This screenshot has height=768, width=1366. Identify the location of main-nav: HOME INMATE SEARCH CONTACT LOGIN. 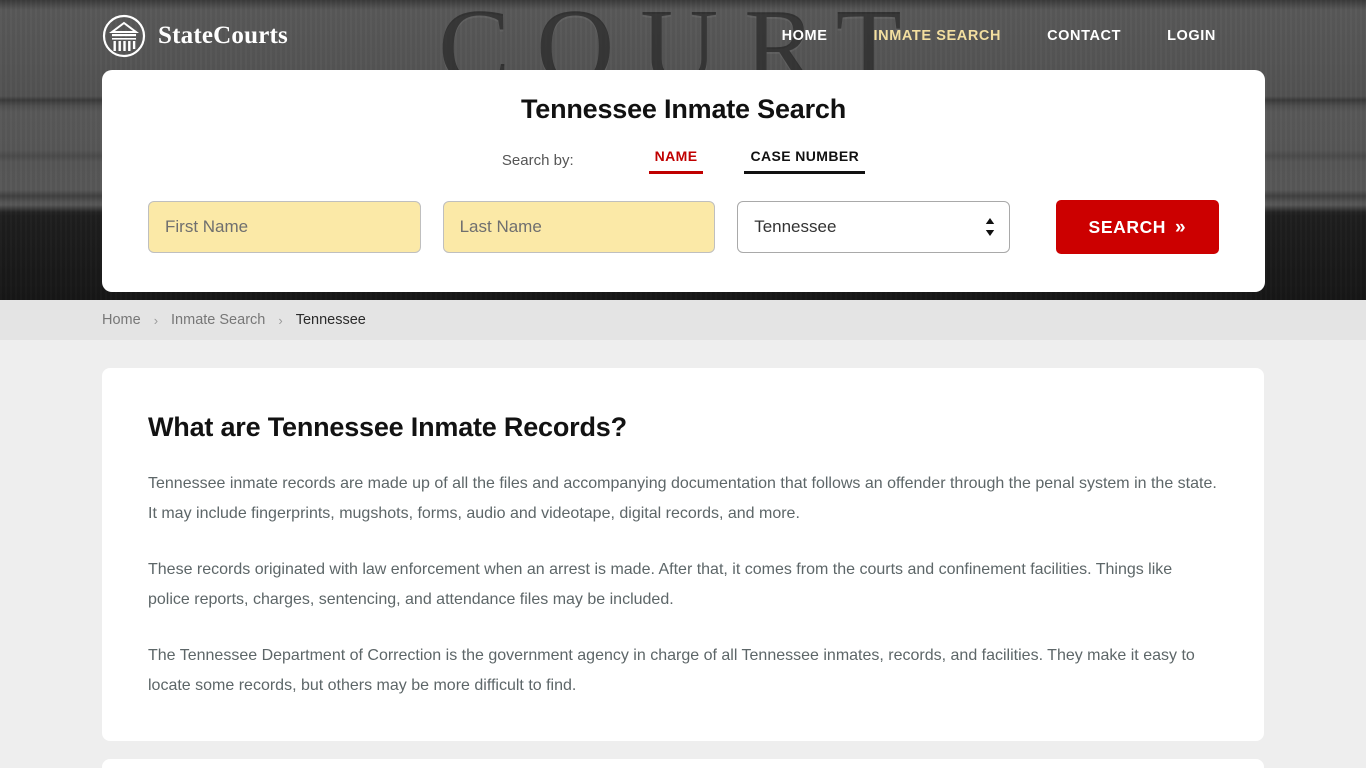
(999, 36).